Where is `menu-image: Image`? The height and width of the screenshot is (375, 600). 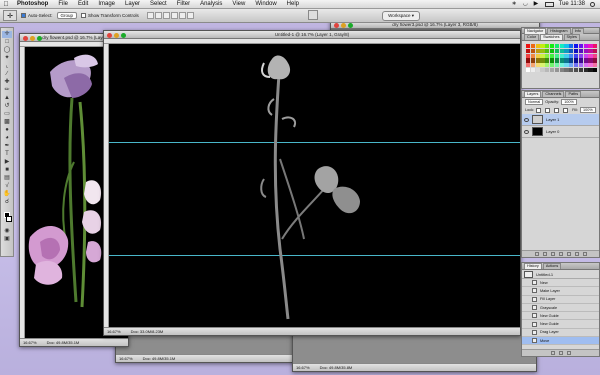
menu-image: Image is located at coordinates (106, 4).